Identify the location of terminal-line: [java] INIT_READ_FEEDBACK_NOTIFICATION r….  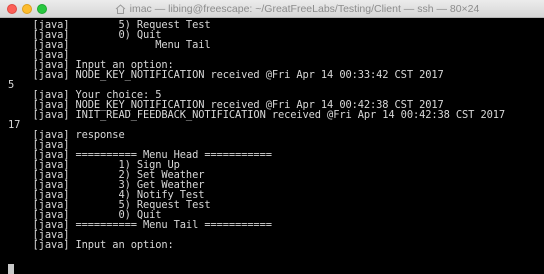
(257, 115).